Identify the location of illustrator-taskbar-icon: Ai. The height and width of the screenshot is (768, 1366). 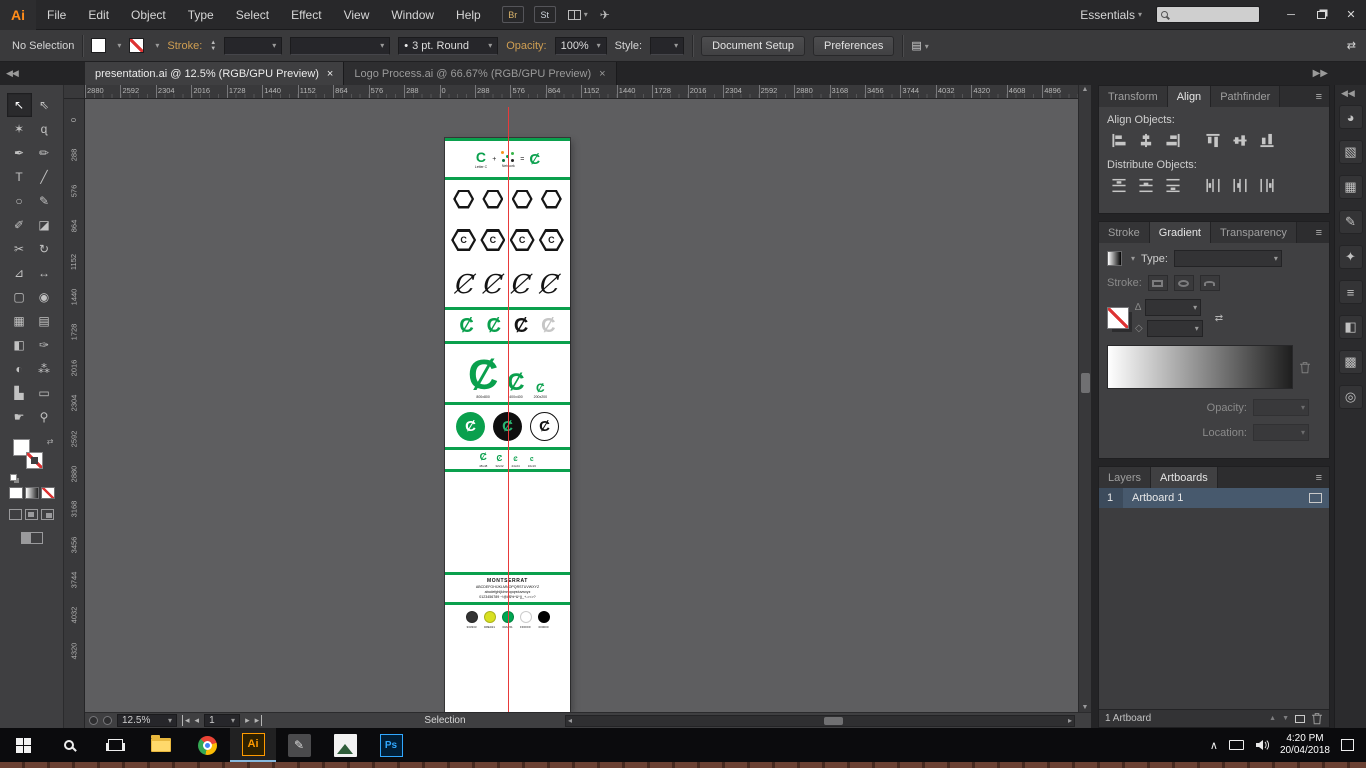
(253, 745).